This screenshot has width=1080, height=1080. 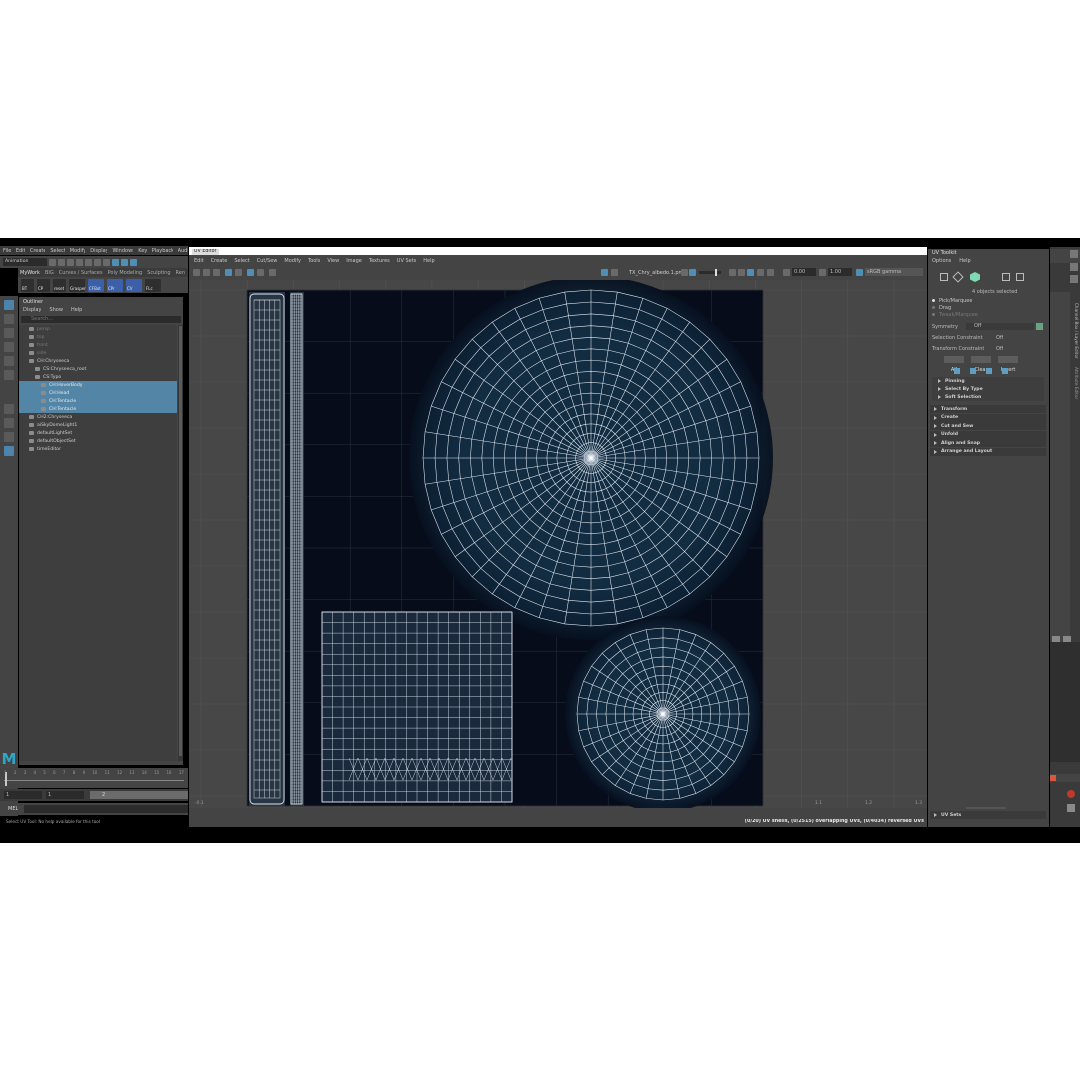 What do you see at coordinates (1075, 333) in the screenshot?
I see `channel-box-tab: Channel Box / Layer Editor` at bounding box center [1075, 333].